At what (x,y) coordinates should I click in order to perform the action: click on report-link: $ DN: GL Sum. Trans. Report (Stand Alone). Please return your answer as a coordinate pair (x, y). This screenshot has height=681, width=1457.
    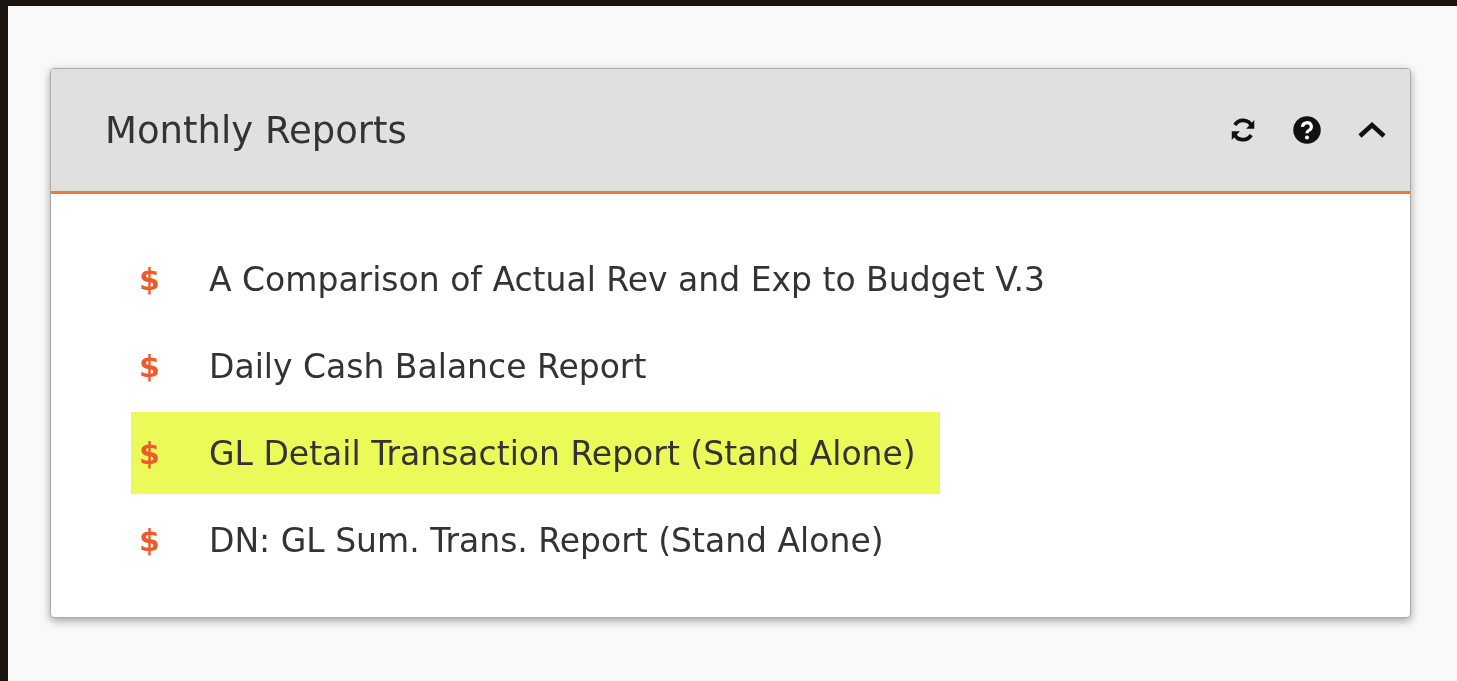
    Looking at the image, I should click on (519, 540).